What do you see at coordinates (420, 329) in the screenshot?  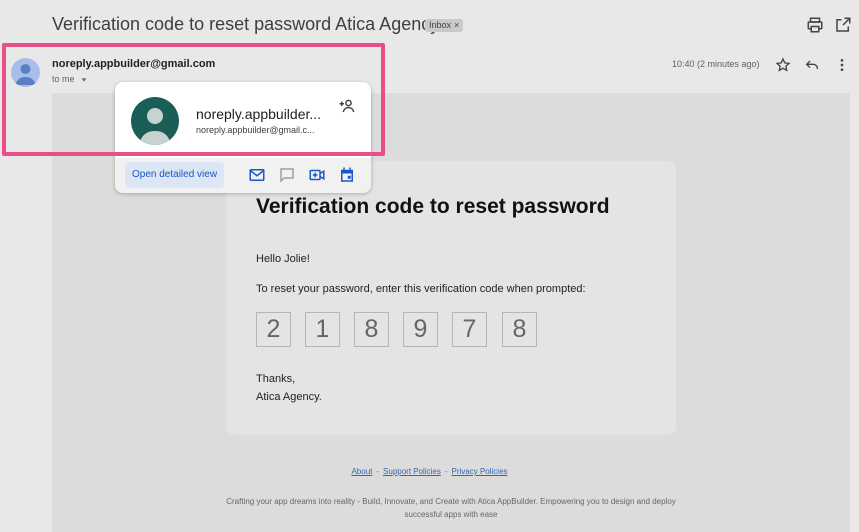 I see `code-digit: 9` at bounding box center [420, 329].